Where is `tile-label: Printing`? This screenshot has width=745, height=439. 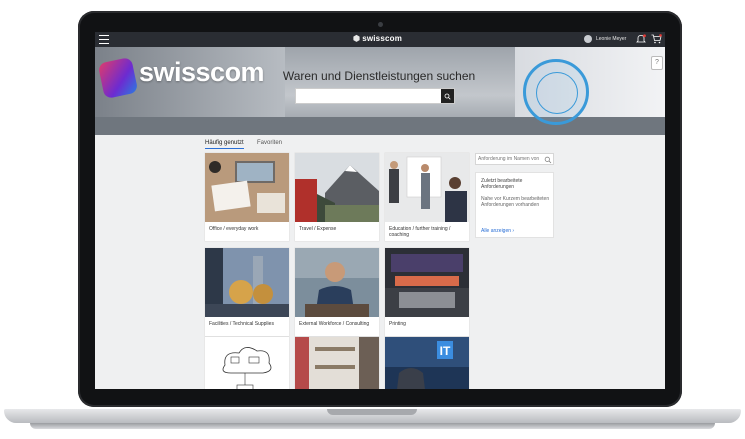
tile-label: Printing is located at coordinates (397, 324).